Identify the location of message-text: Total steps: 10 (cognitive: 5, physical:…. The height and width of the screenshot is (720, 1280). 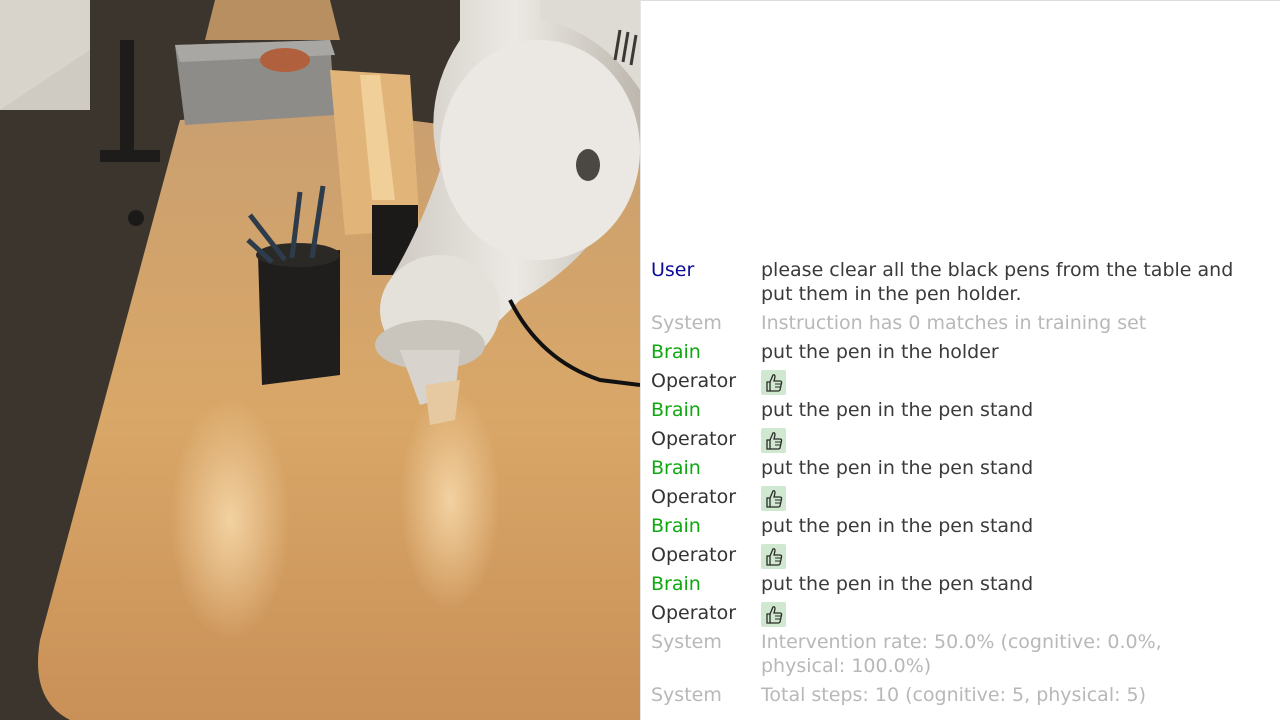
(954, 695).